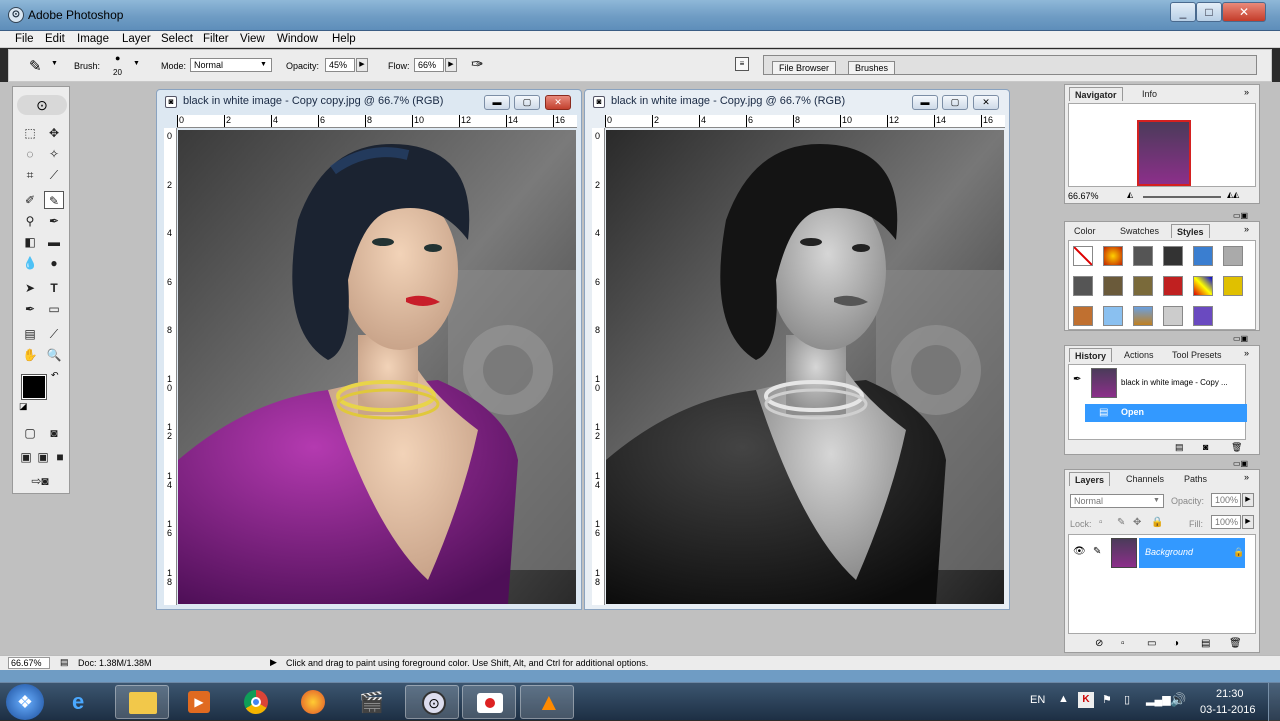 The image size is (1280, 721). Describe the element at coordinates (1145, 479) in the screenshot. I see `tab-channels: Channels` at that location.